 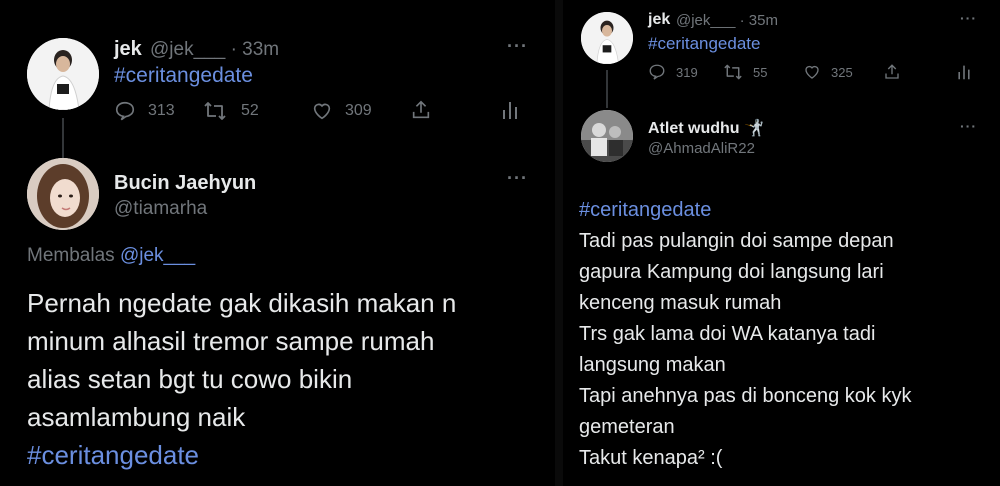 I want to click on tweet-time: 35m, so click(x=763, y=20).